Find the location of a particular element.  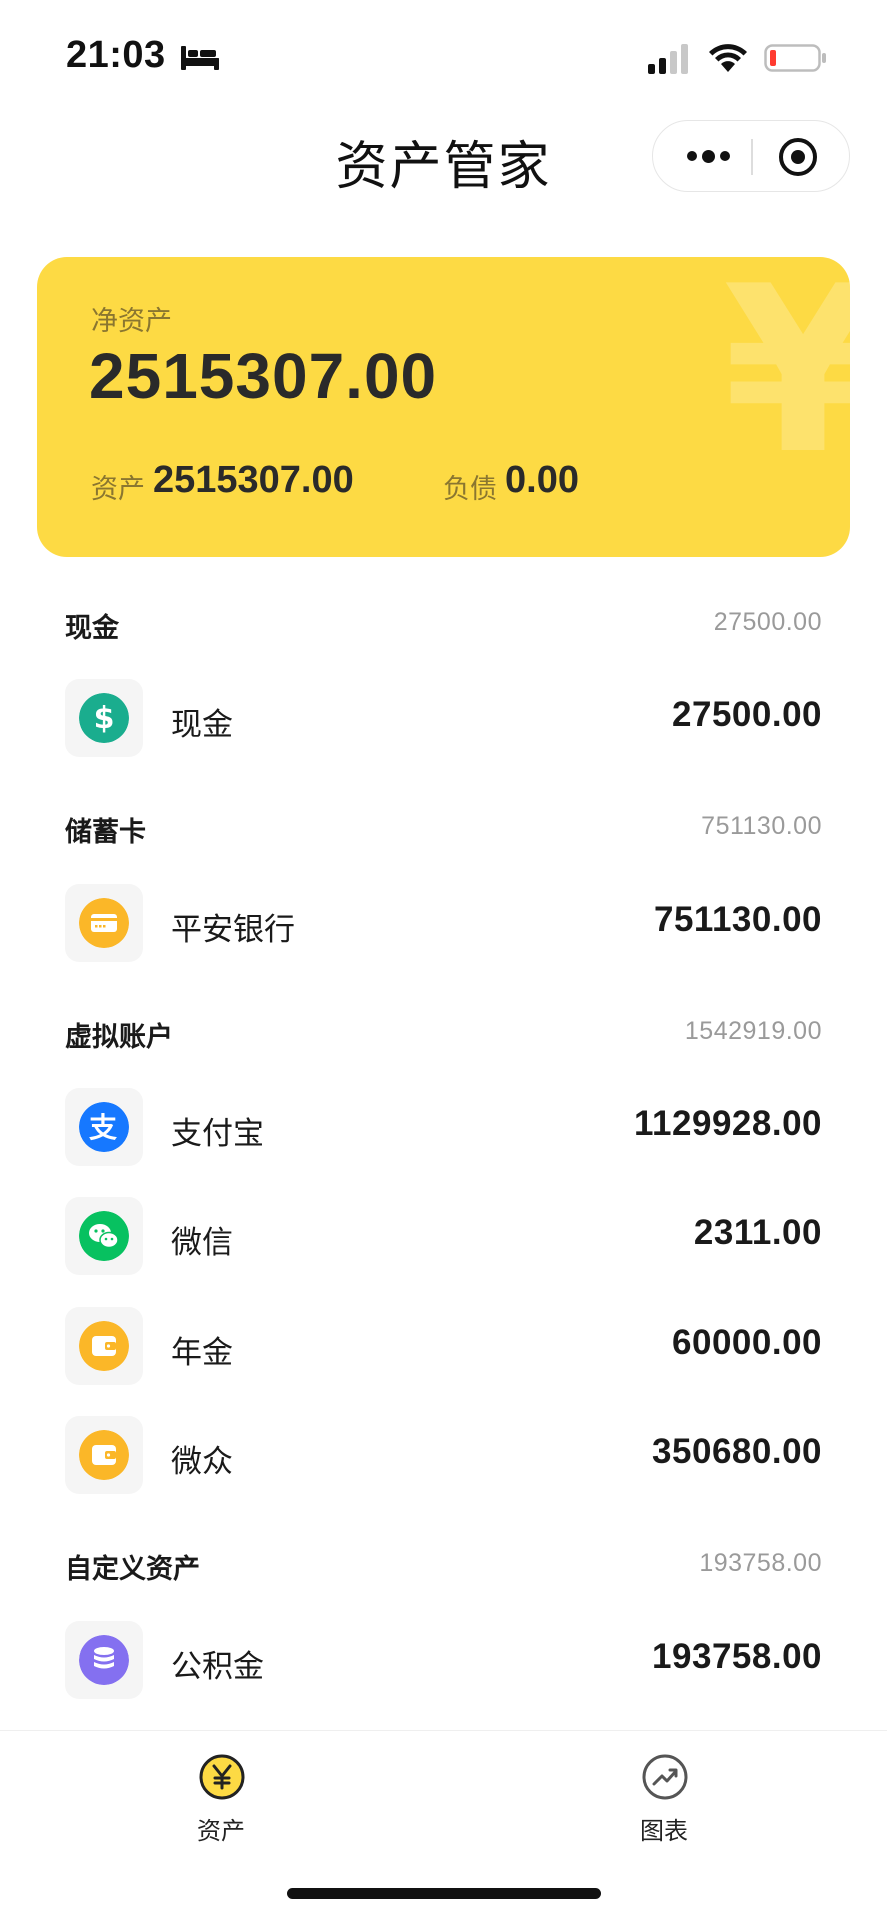

item-name: 微众 is located at coordinates (202, 1461).